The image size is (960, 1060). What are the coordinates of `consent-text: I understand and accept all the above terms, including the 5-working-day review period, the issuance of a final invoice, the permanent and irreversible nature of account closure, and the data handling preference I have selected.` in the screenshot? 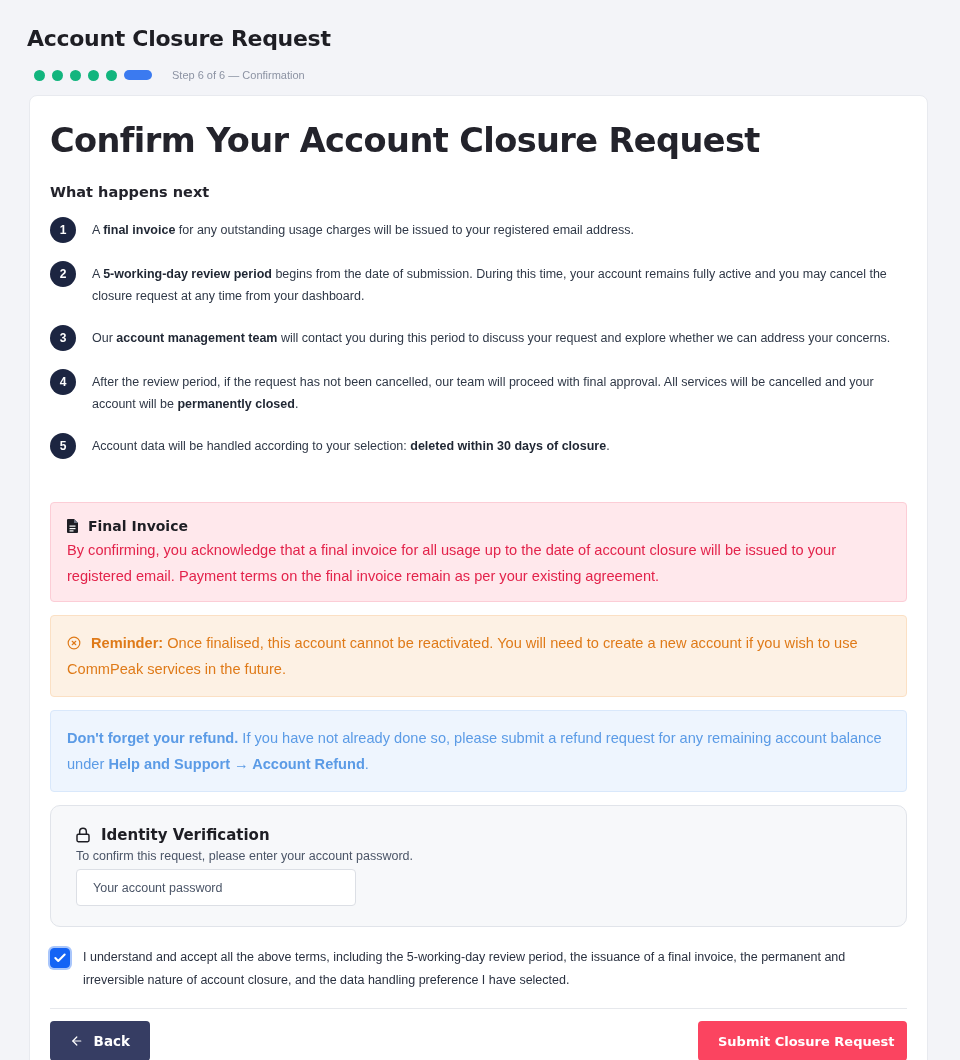 It's located at (465, 969).